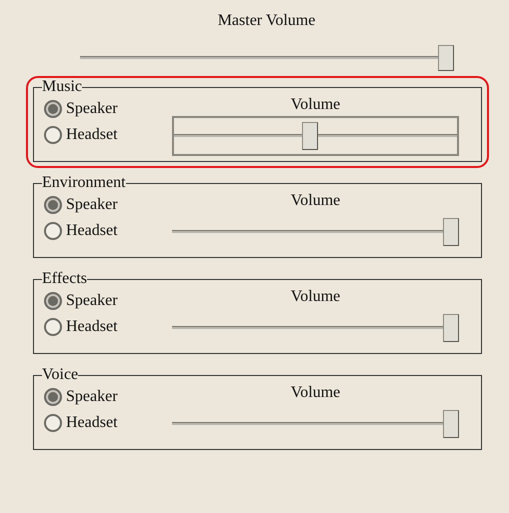 The image size is (509, 513). What do you see at coordinates (62, 87) in the screenshot?
I see `group-title: Music` at bounding box center [62, 87].